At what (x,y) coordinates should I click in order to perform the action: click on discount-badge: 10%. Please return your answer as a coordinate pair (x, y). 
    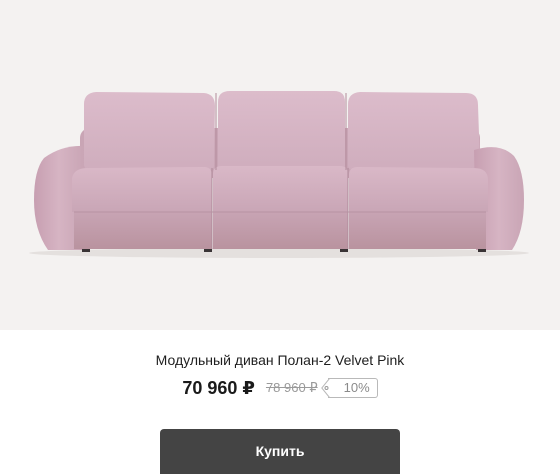
    Looking at the image, I should click on (349, 388).